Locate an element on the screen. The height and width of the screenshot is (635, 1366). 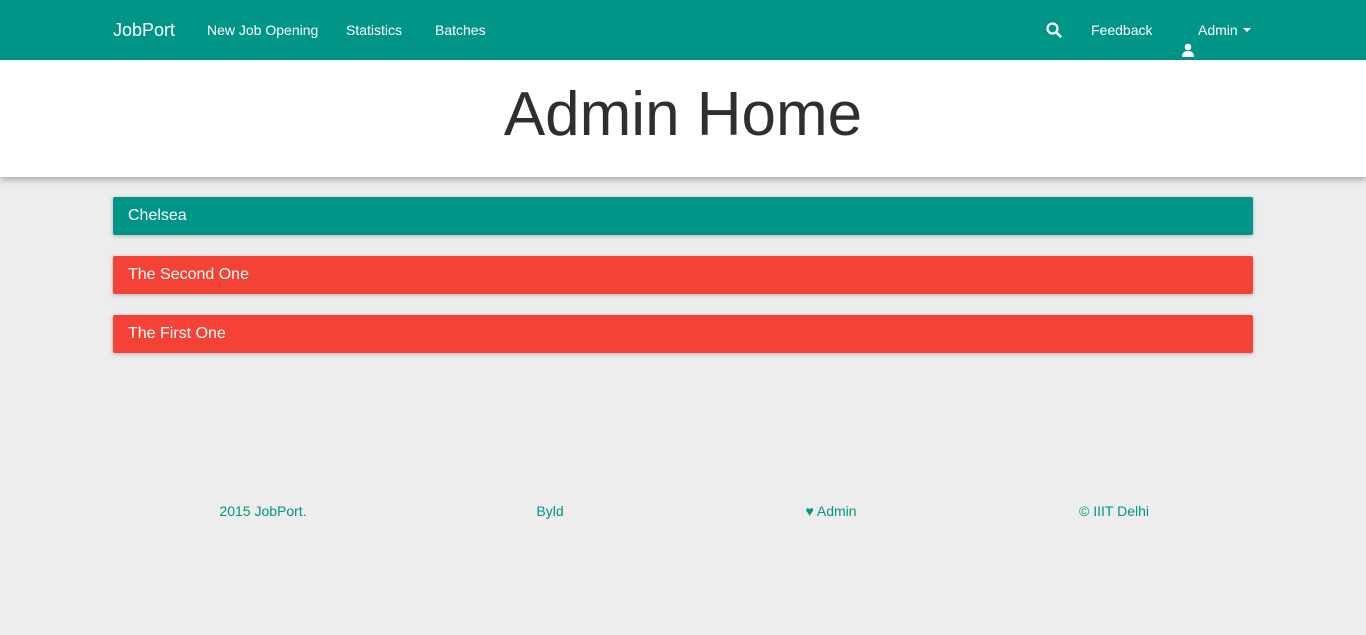
admin-label: Admin is located at coordinates (1218, 30).